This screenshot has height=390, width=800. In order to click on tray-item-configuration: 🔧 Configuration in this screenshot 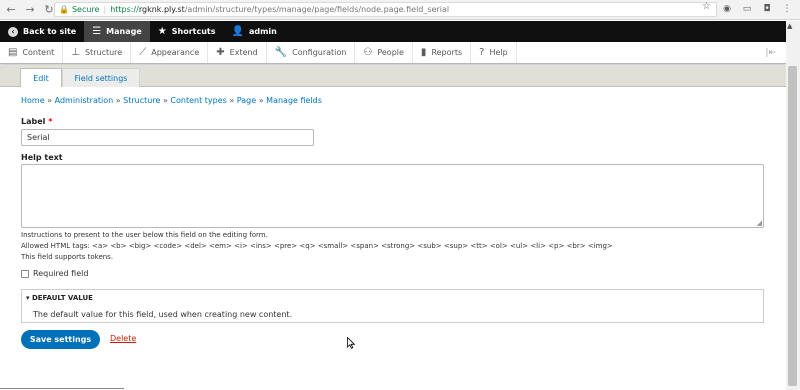, I will do `click(311, 52)`.